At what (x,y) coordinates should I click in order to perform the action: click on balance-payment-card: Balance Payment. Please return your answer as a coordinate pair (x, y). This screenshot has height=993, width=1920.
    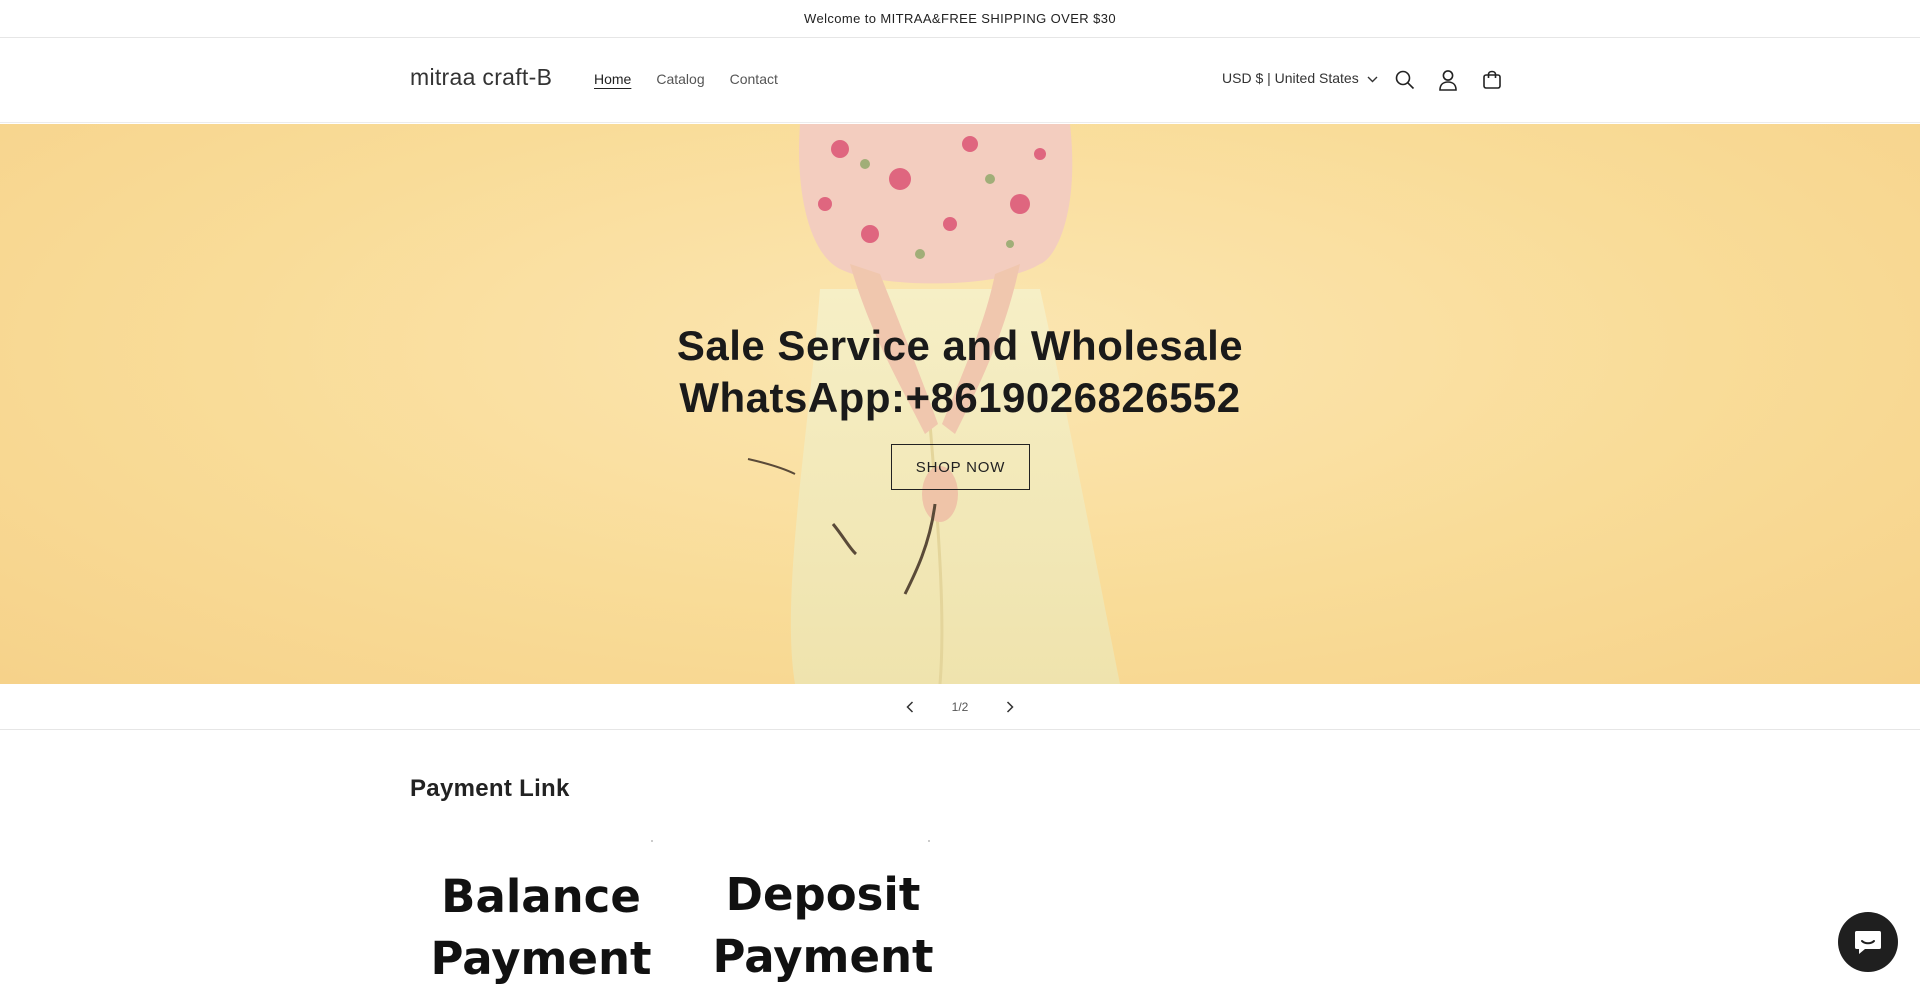
    Looking at the image, I should click on (541, 916).